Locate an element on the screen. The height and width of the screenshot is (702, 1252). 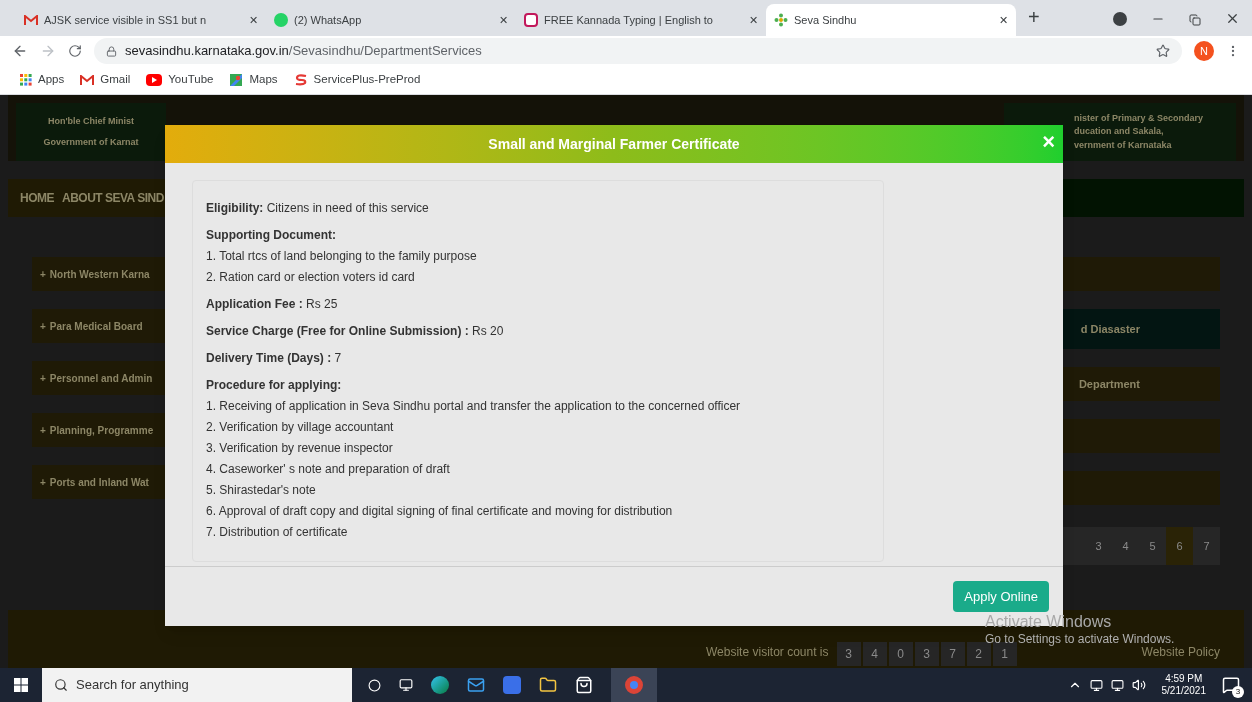
header-text: ducation and Sakala, is located at coordinates (1119, 132).